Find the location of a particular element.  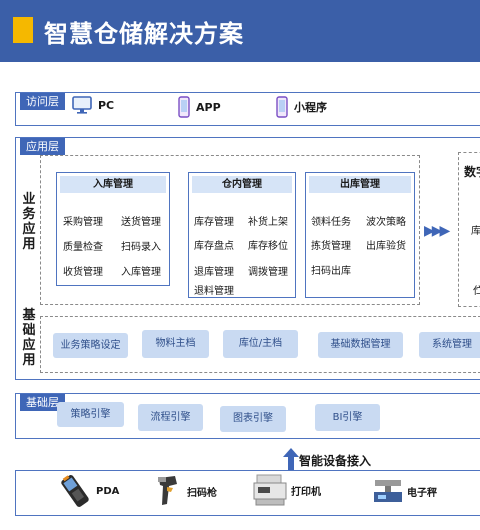

device-label: 打印机 is located at coordinates (306, 492).